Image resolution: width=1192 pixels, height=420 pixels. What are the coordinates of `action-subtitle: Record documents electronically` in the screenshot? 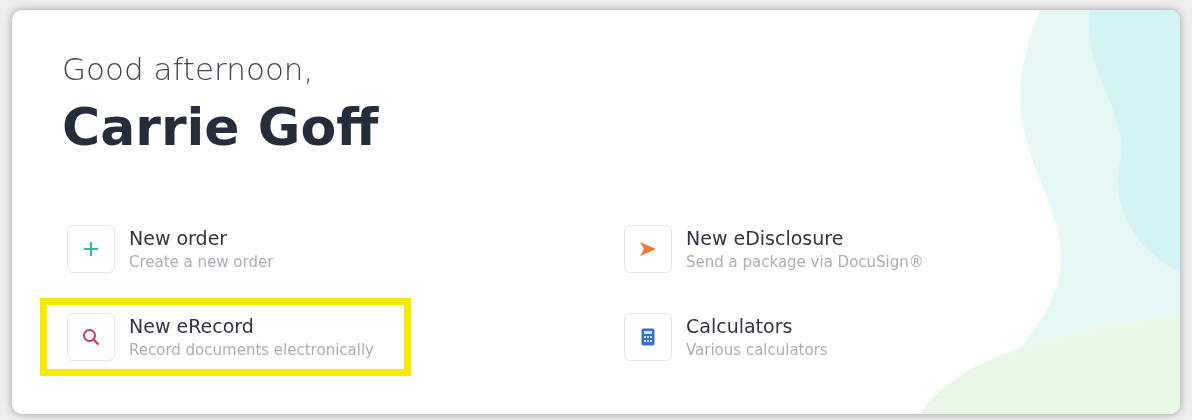 It's located at (251, 350).